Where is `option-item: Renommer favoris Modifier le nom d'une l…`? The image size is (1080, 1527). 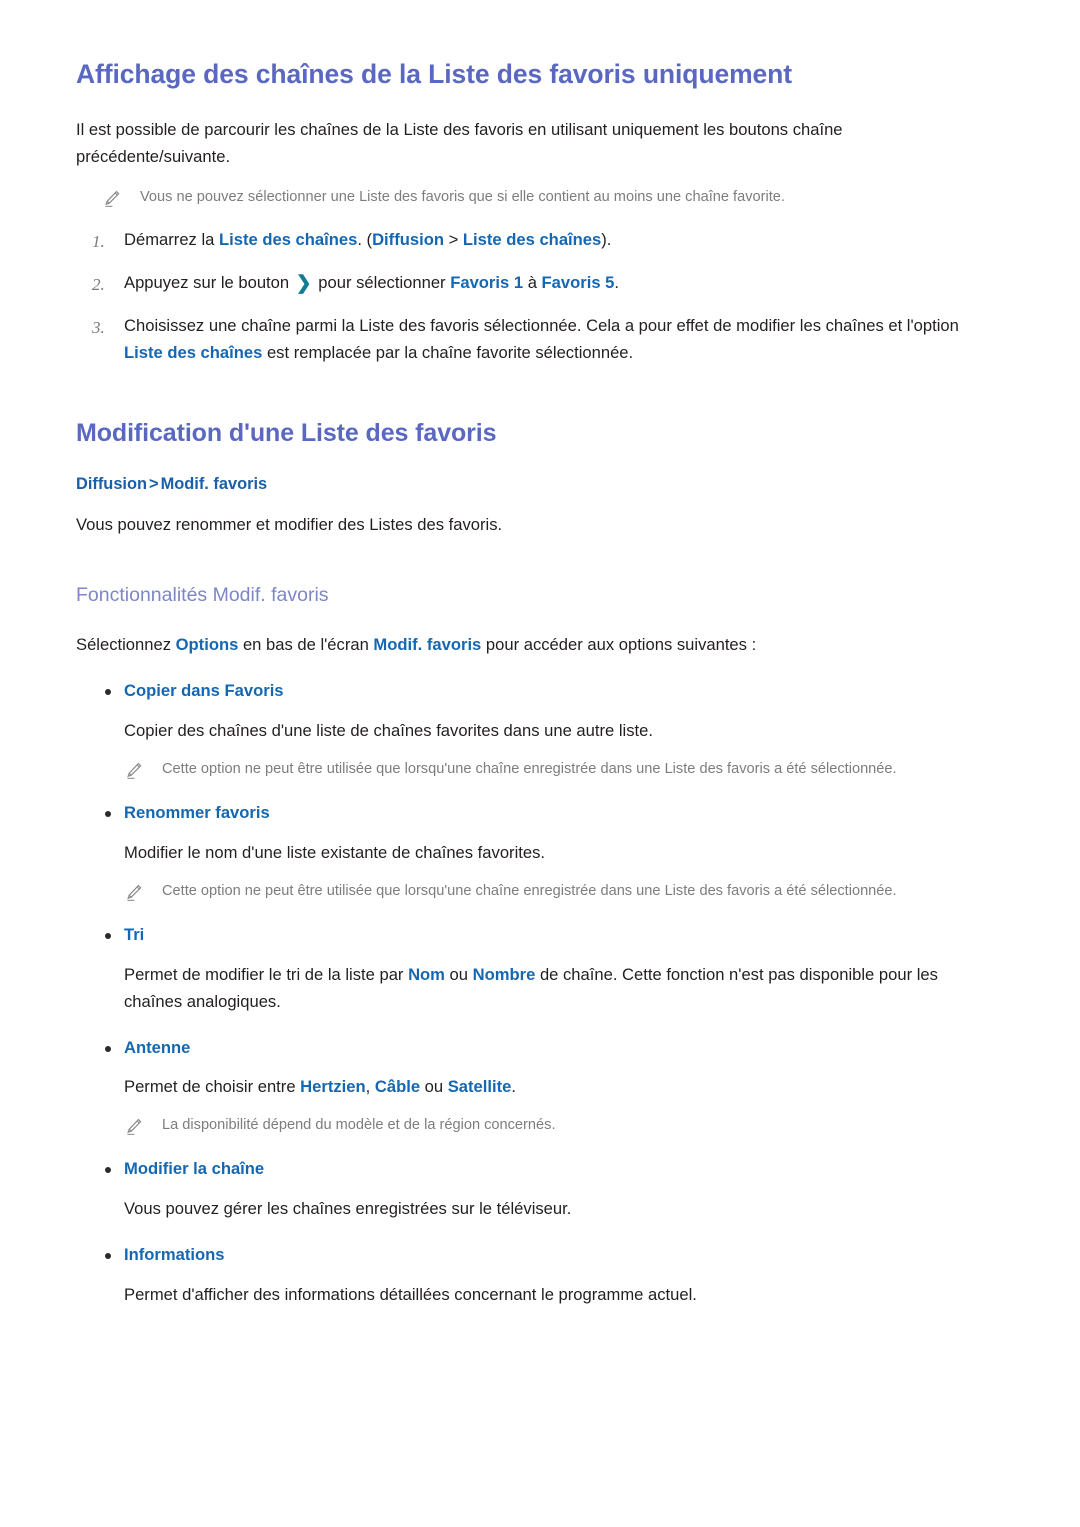 option-item: Renommer favoris Modifier le nom d'une l… is located at coordinates (538, 852).